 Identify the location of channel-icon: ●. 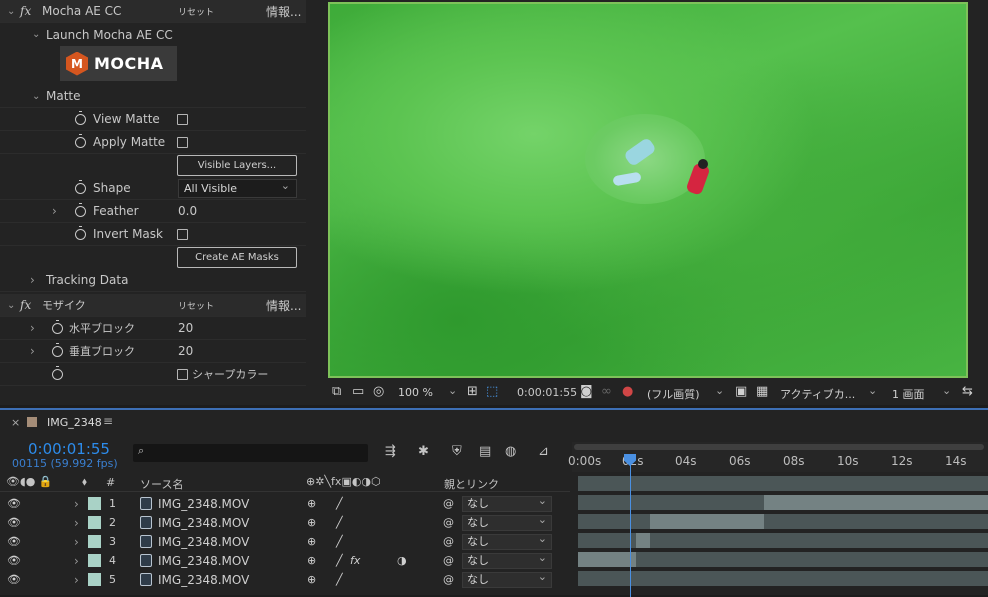
(627, 391).